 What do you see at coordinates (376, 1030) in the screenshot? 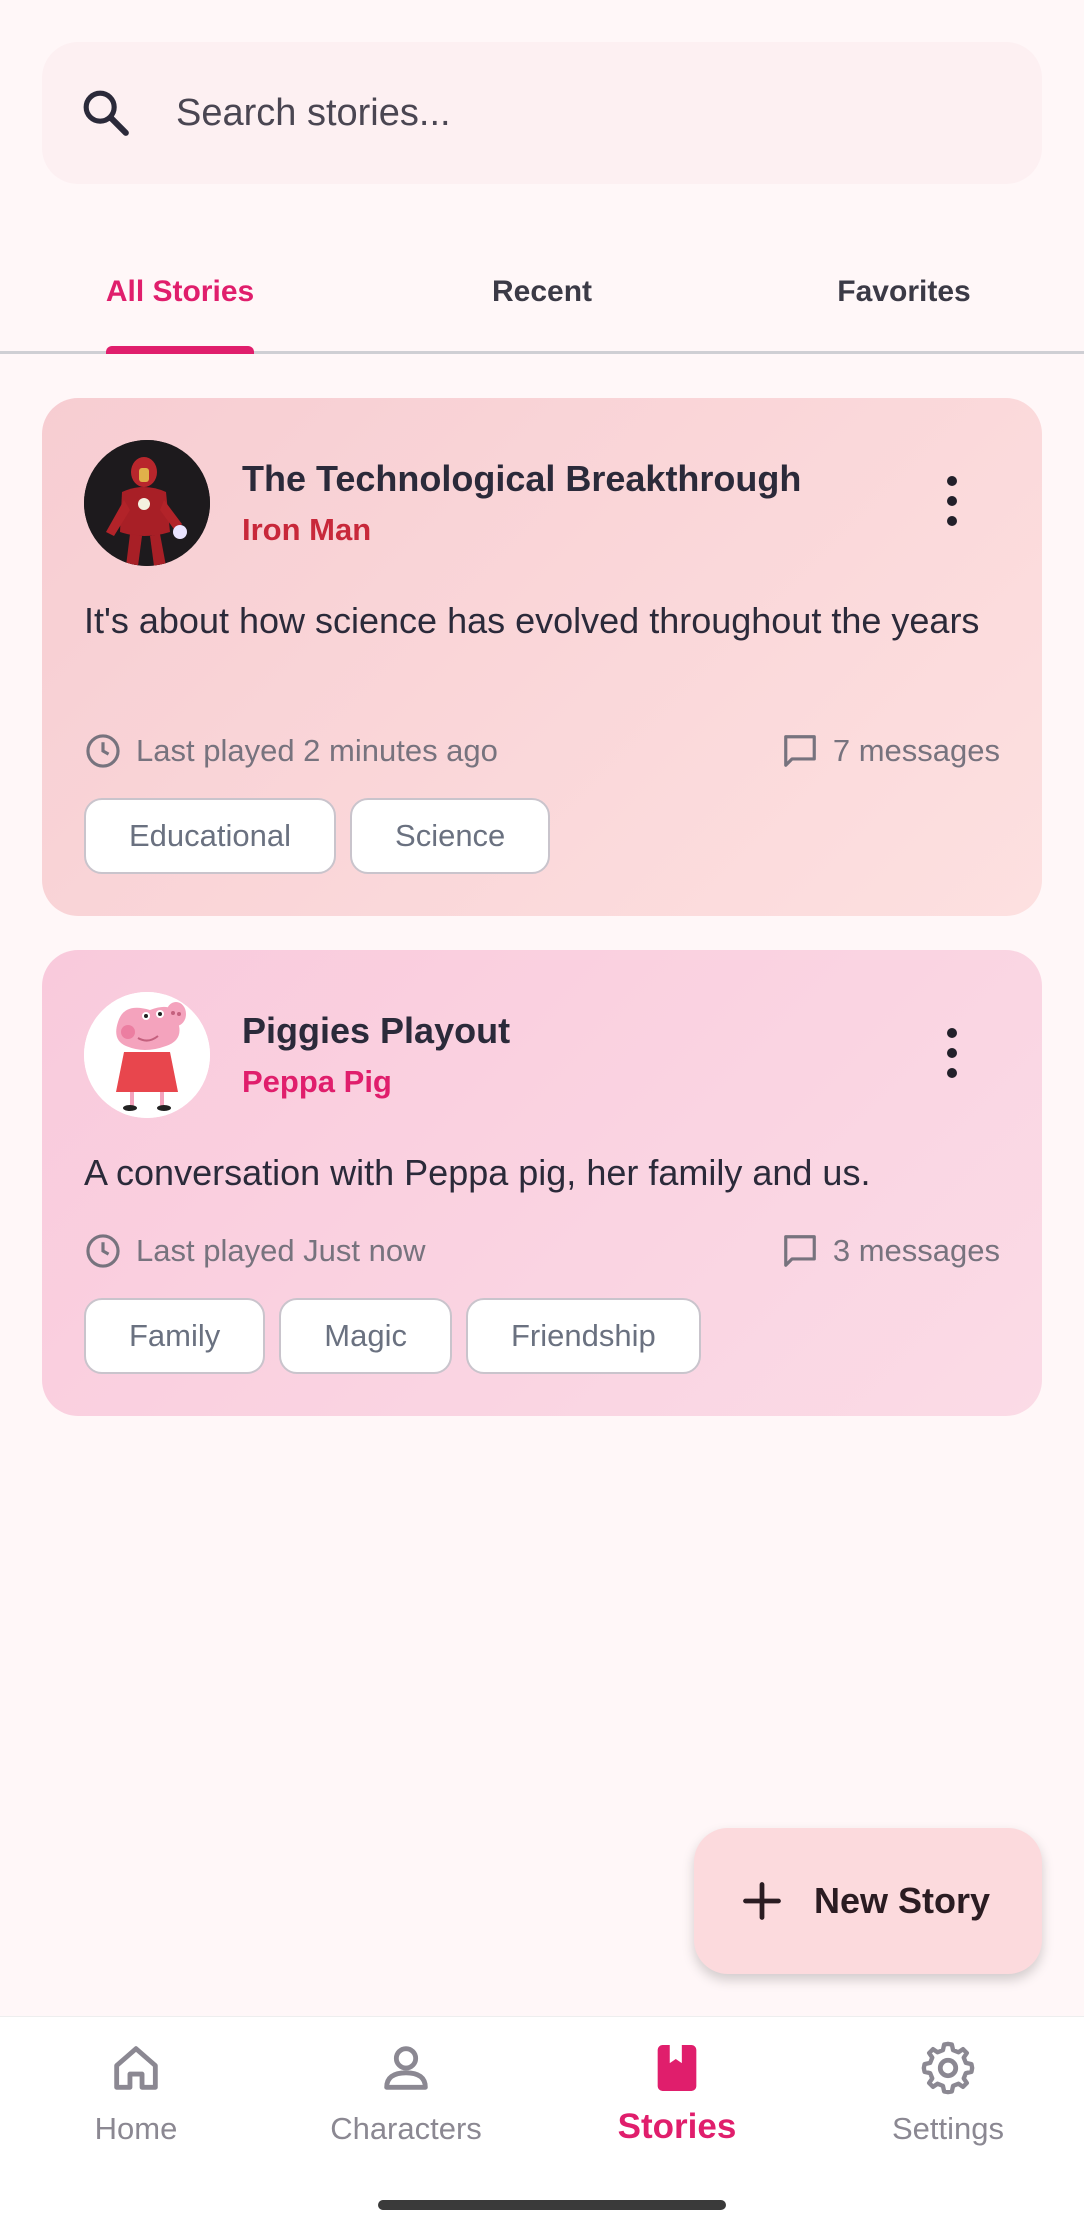
I see `story-title: Piggies Playout` at bounding box center [376, 1030].